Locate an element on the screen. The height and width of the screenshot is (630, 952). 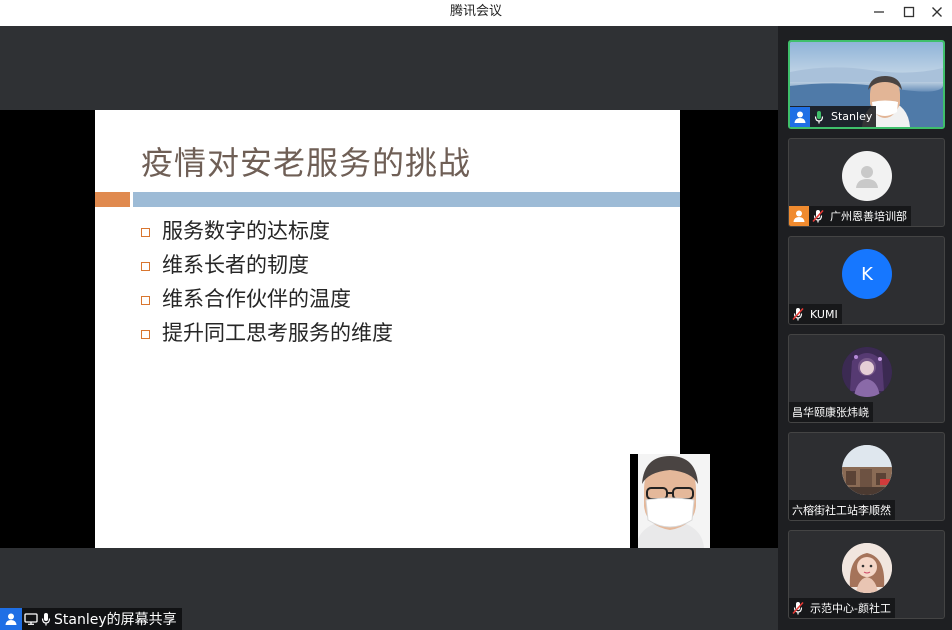
participant-label: 六榕街社工站李顺然 is located at coordinates (842, 510).